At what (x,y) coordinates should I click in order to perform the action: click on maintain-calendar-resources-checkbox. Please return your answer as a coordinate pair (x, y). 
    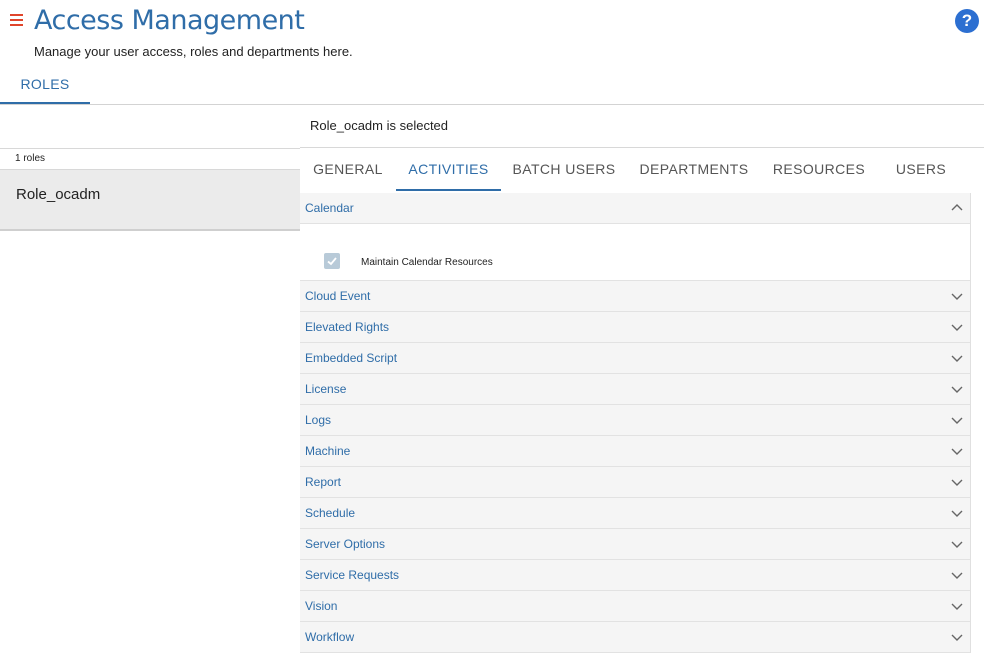
    Looking at the image, I should click on (332, 261).